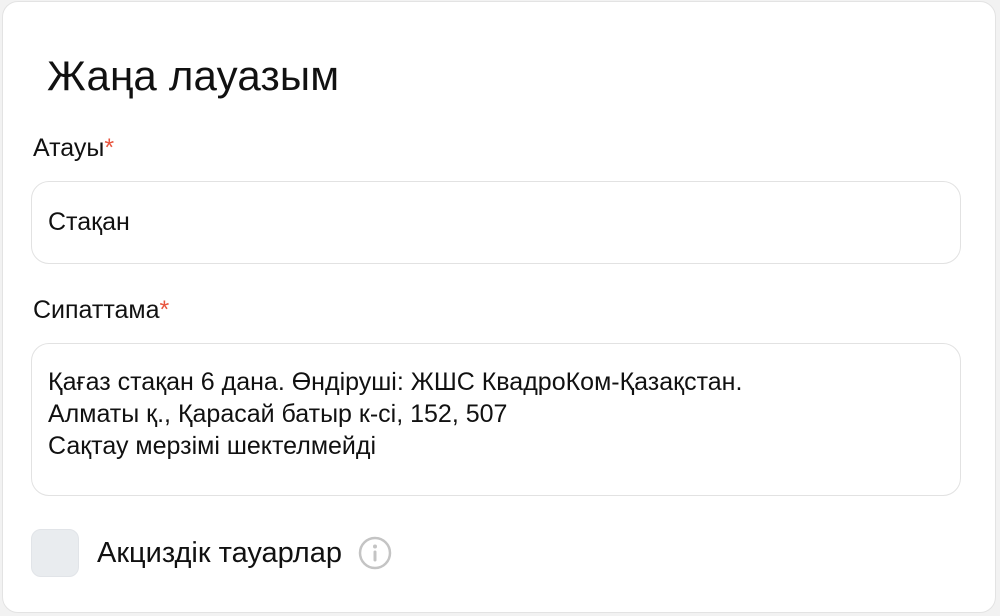 This screenshot has width=1000, height=616. I want to click on description-label-text: Сипаттама, so click(96, 310).